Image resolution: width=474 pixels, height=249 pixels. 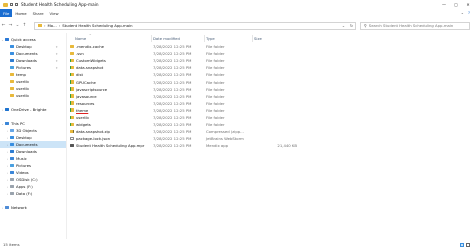 I want to click on nav-item-label: OneDrive - Brighte, so click(x=29, y=109).